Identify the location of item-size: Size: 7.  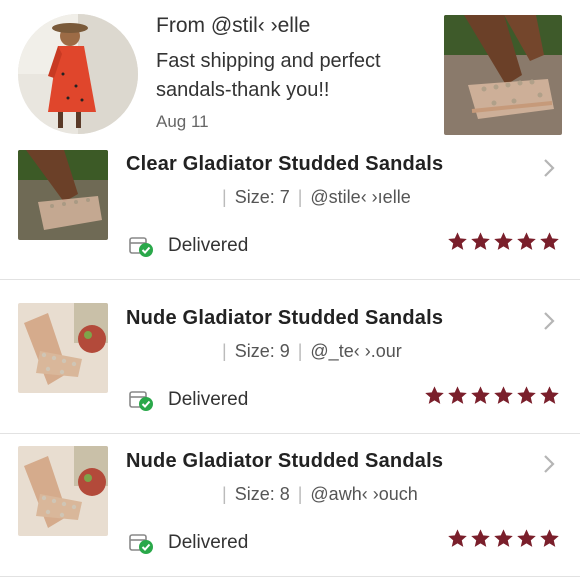
(262, 197).